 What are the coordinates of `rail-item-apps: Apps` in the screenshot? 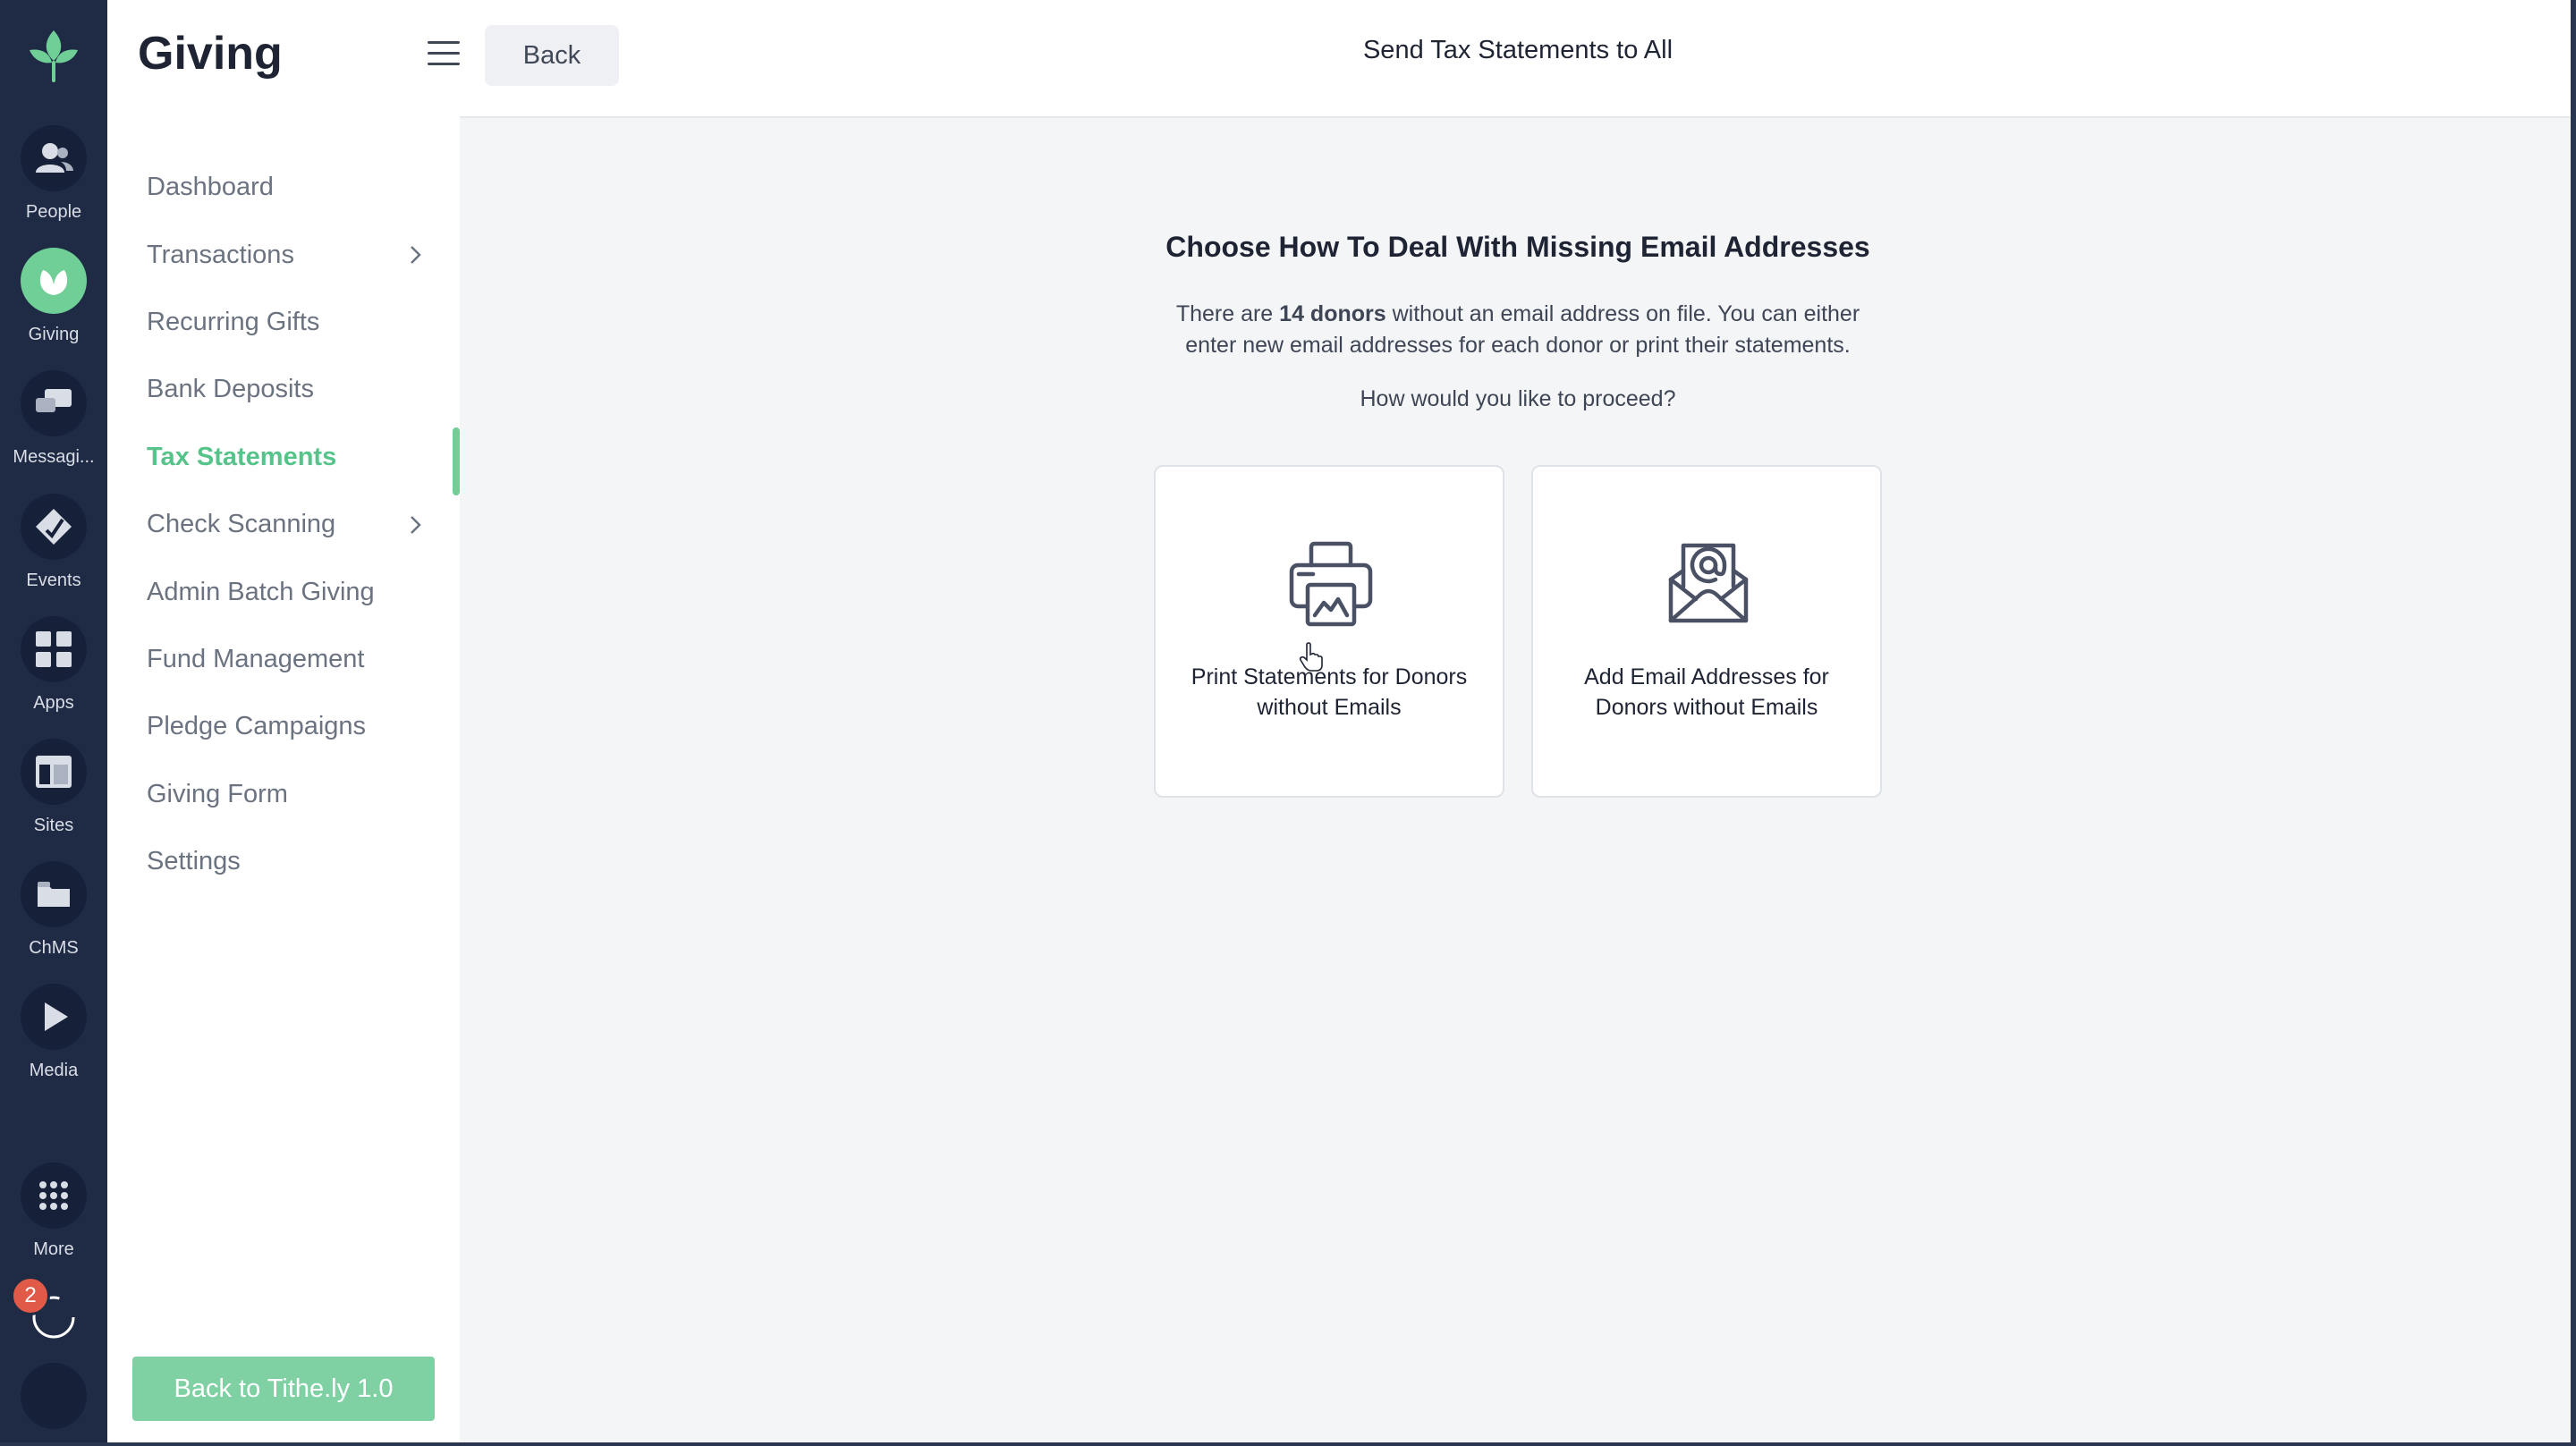 It's located at (53, 669).